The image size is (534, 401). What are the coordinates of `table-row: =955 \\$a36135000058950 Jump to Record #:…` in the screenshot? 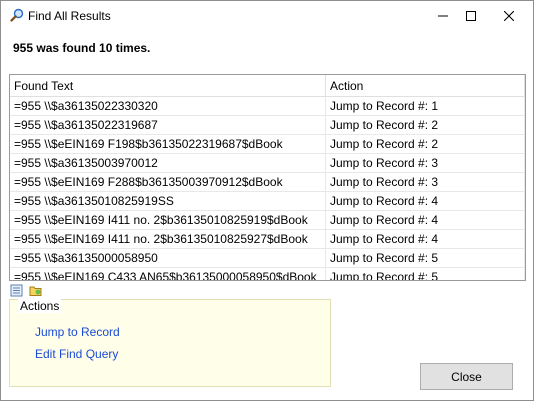 It's located at (267, 258).